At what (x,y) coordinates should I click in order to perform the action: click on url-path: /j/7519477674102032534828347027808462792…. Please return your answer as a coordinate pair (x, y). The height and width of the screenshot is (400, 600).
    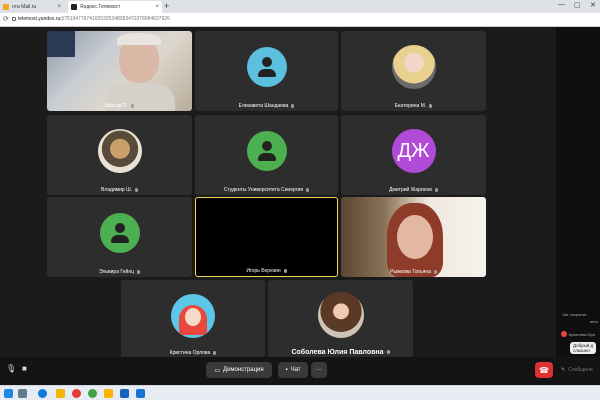
    Looking at the image, I should click on (115, 19).